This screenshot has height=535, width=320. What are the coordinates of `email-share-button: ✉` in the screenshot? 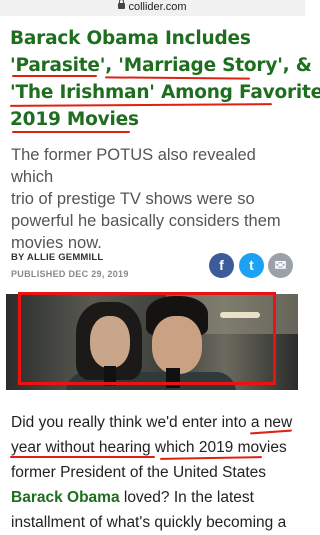 It's located at (280, 265).